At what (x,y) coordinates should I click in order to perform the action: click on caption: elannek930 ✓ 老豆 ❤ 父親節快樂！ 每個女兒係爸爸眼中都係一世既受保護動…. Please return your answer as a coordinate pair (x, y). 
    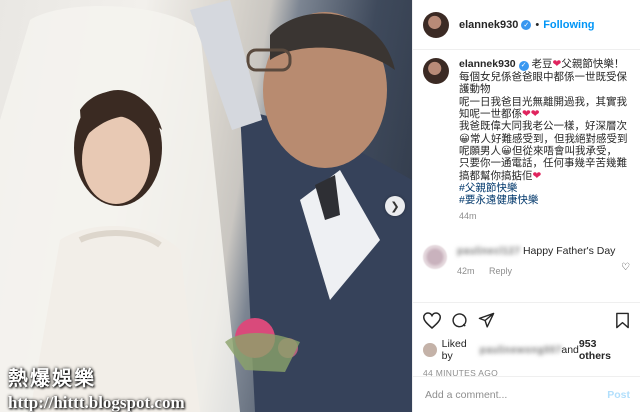
    Looking at the image, I should click on (527, 140).